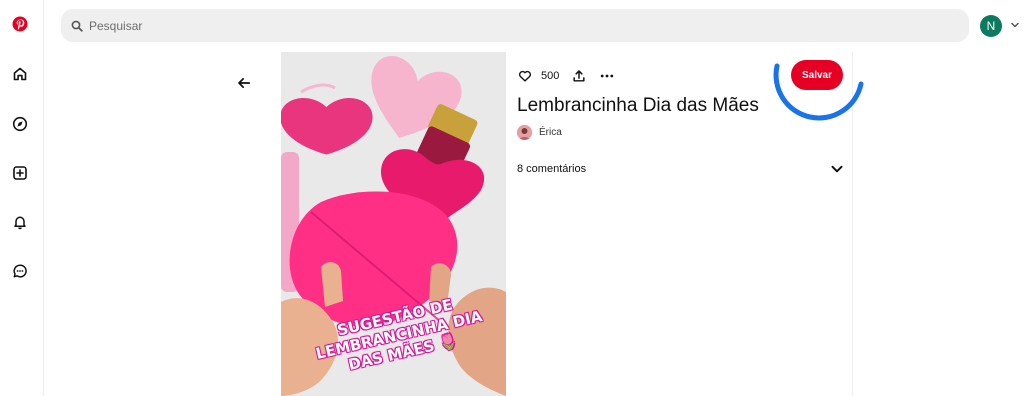 This screenshot has width=1024, height=396. What do you see at coordinates (20, 74) in the screenshot?
I see `home-icon` at bounding box center [20, 74].